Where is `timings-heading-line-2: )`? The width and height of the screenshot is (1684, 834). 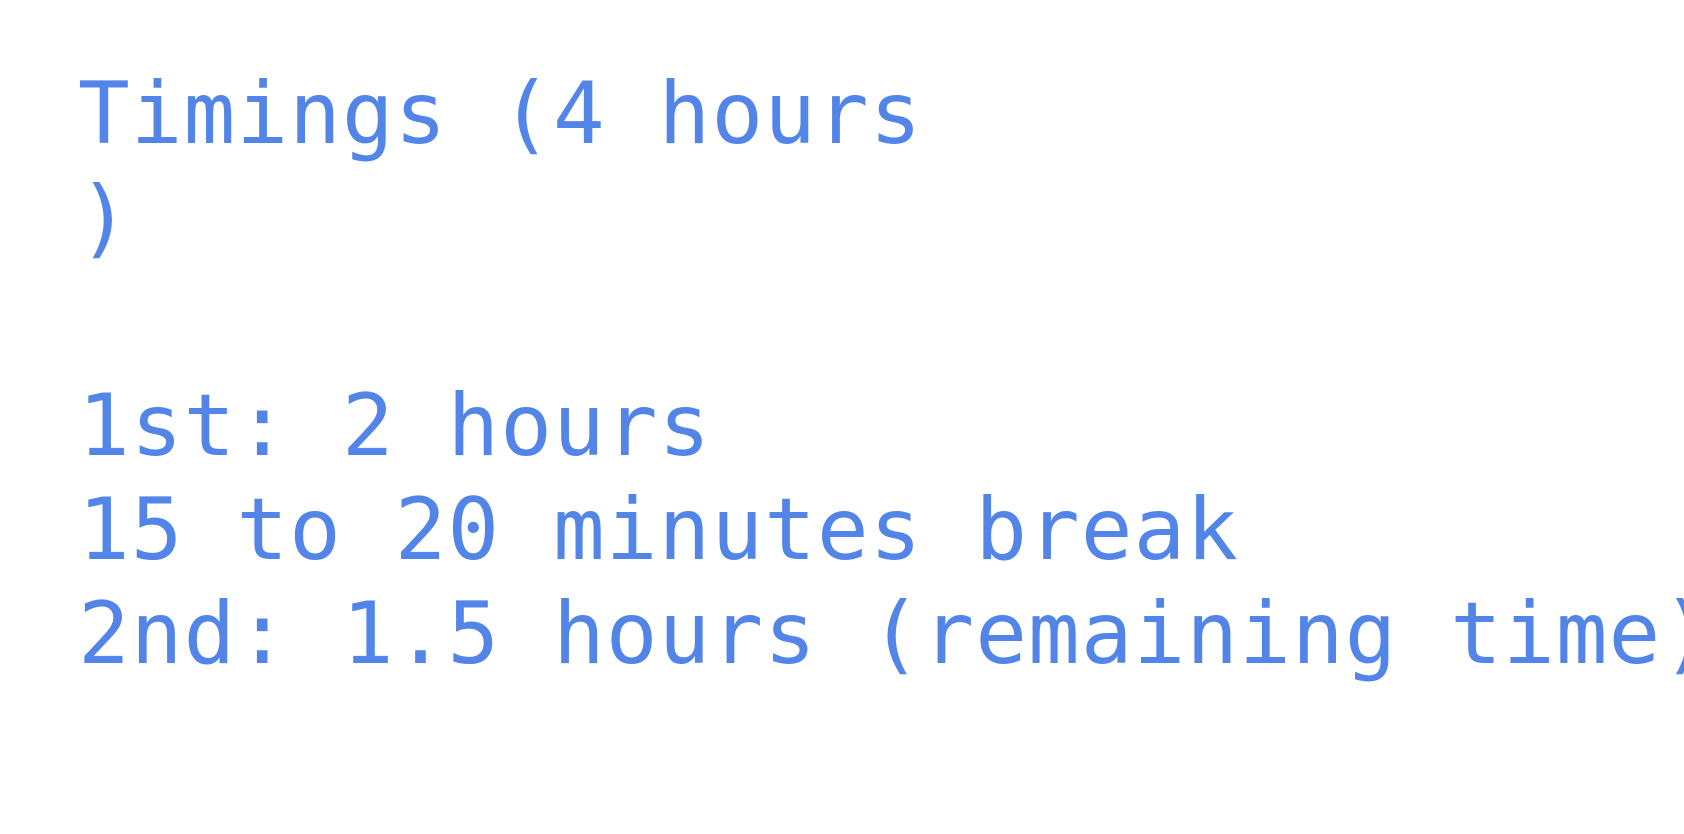 timings-heading-line-2: ) is located at coordinates (104, 218).